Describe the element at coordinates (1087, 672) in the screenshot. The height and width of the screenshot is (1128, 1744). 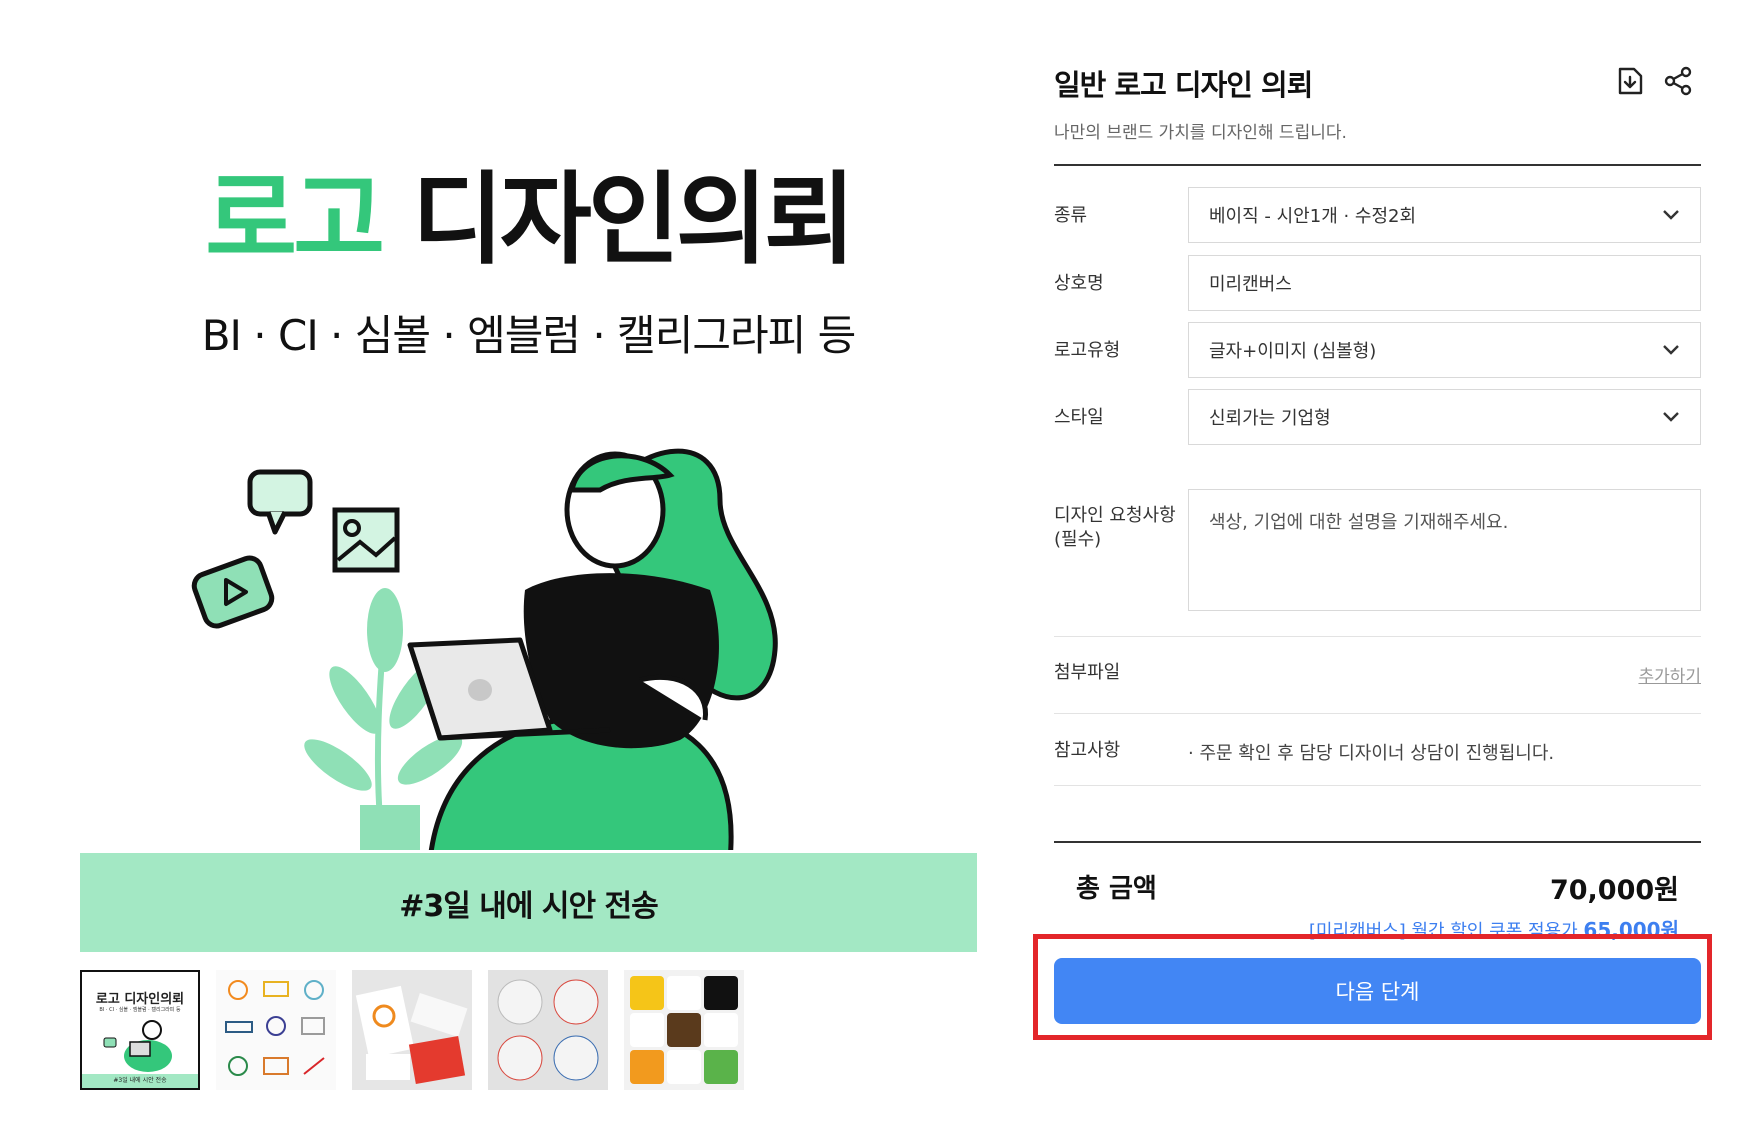
I see `attachment-label: 첨부파일` at that location.